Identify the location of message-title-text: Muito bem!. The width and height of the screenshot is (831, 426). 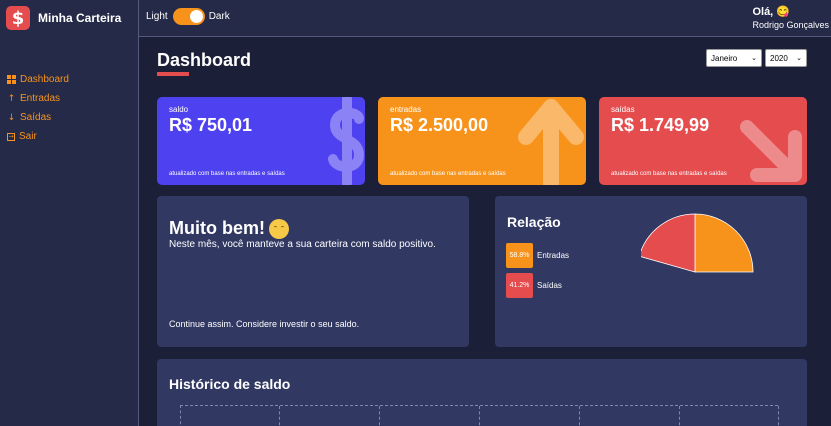
(217, 228).